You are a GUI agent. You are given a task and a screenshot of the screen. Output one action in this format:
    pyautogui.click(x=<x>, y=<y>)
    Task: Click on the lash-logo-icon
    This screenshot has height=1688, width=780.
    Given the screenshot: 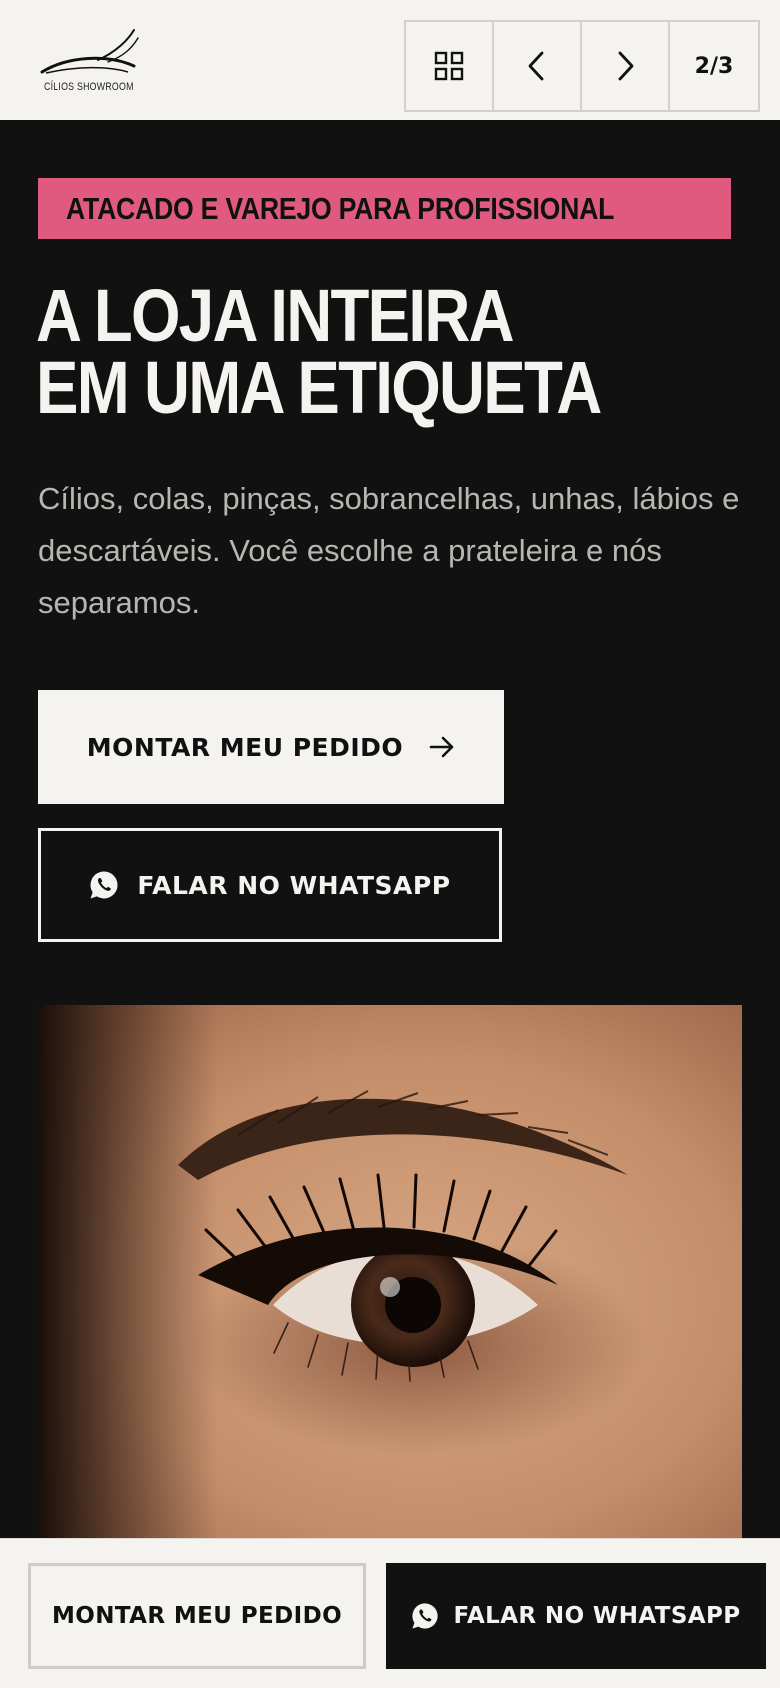 What is the action you would take?
    pyautogui.click(x=89, y=51)
    